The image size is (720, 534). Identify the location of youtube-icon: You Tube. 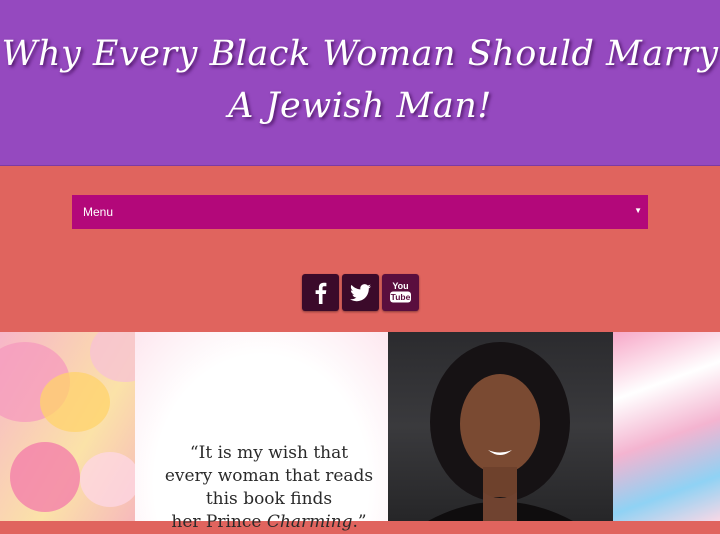
(400, 292).